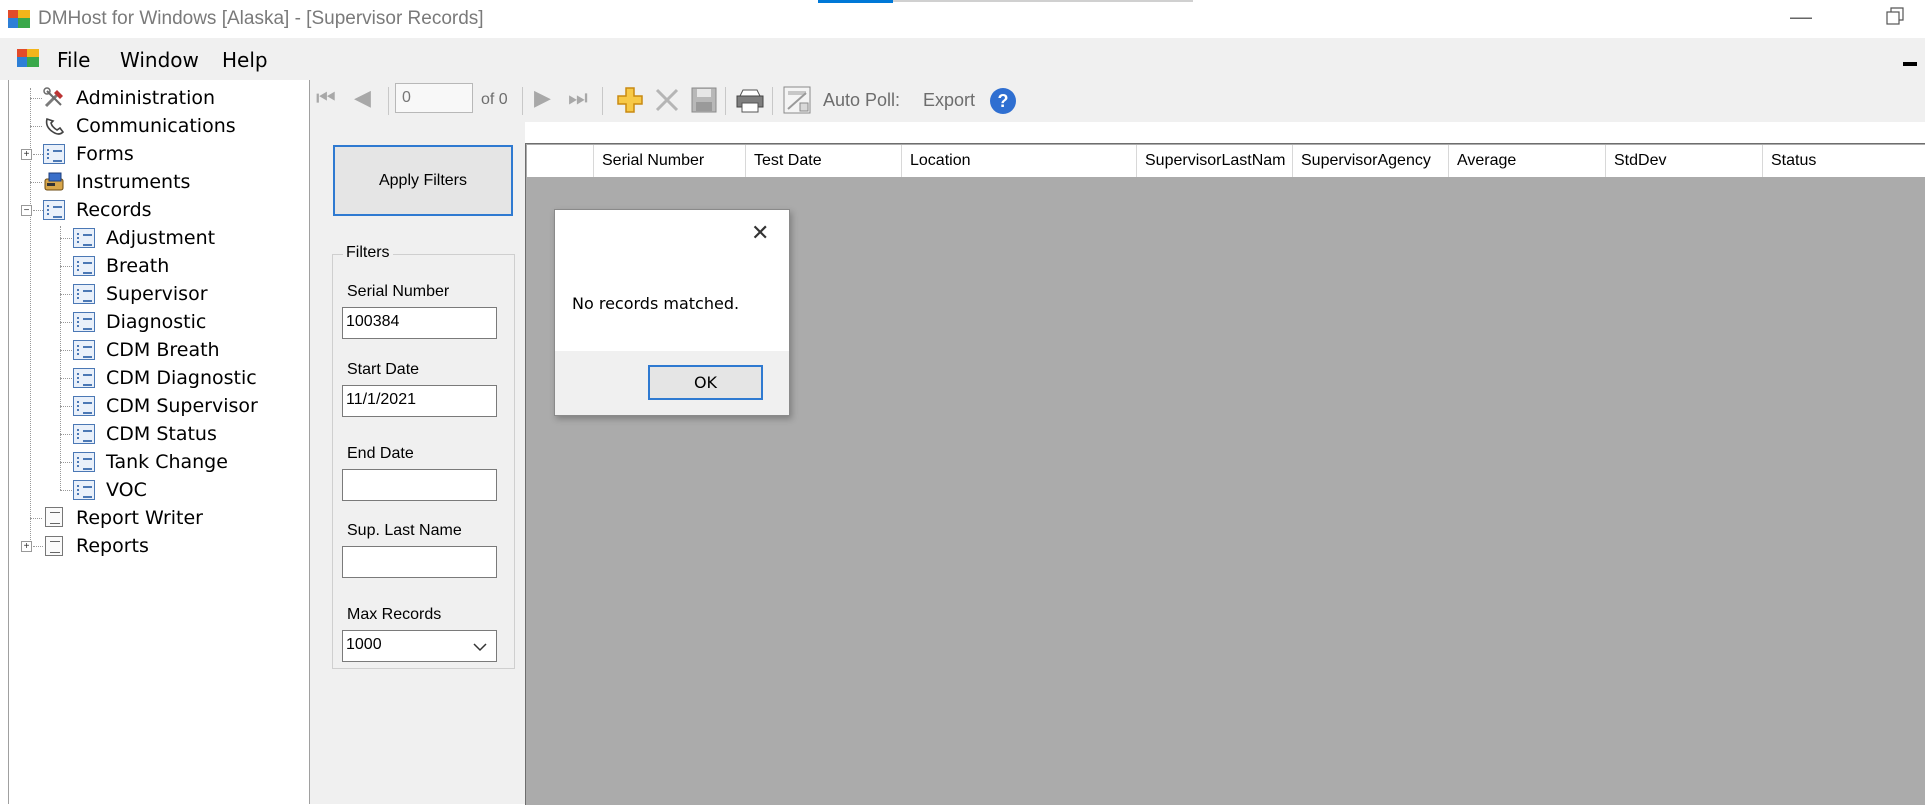 Image resolution: width=1925 pixels, height=805 pixels. Describe the element at coordinates (949, 100) in the screenshot. I see `export-button: Export` at that location.